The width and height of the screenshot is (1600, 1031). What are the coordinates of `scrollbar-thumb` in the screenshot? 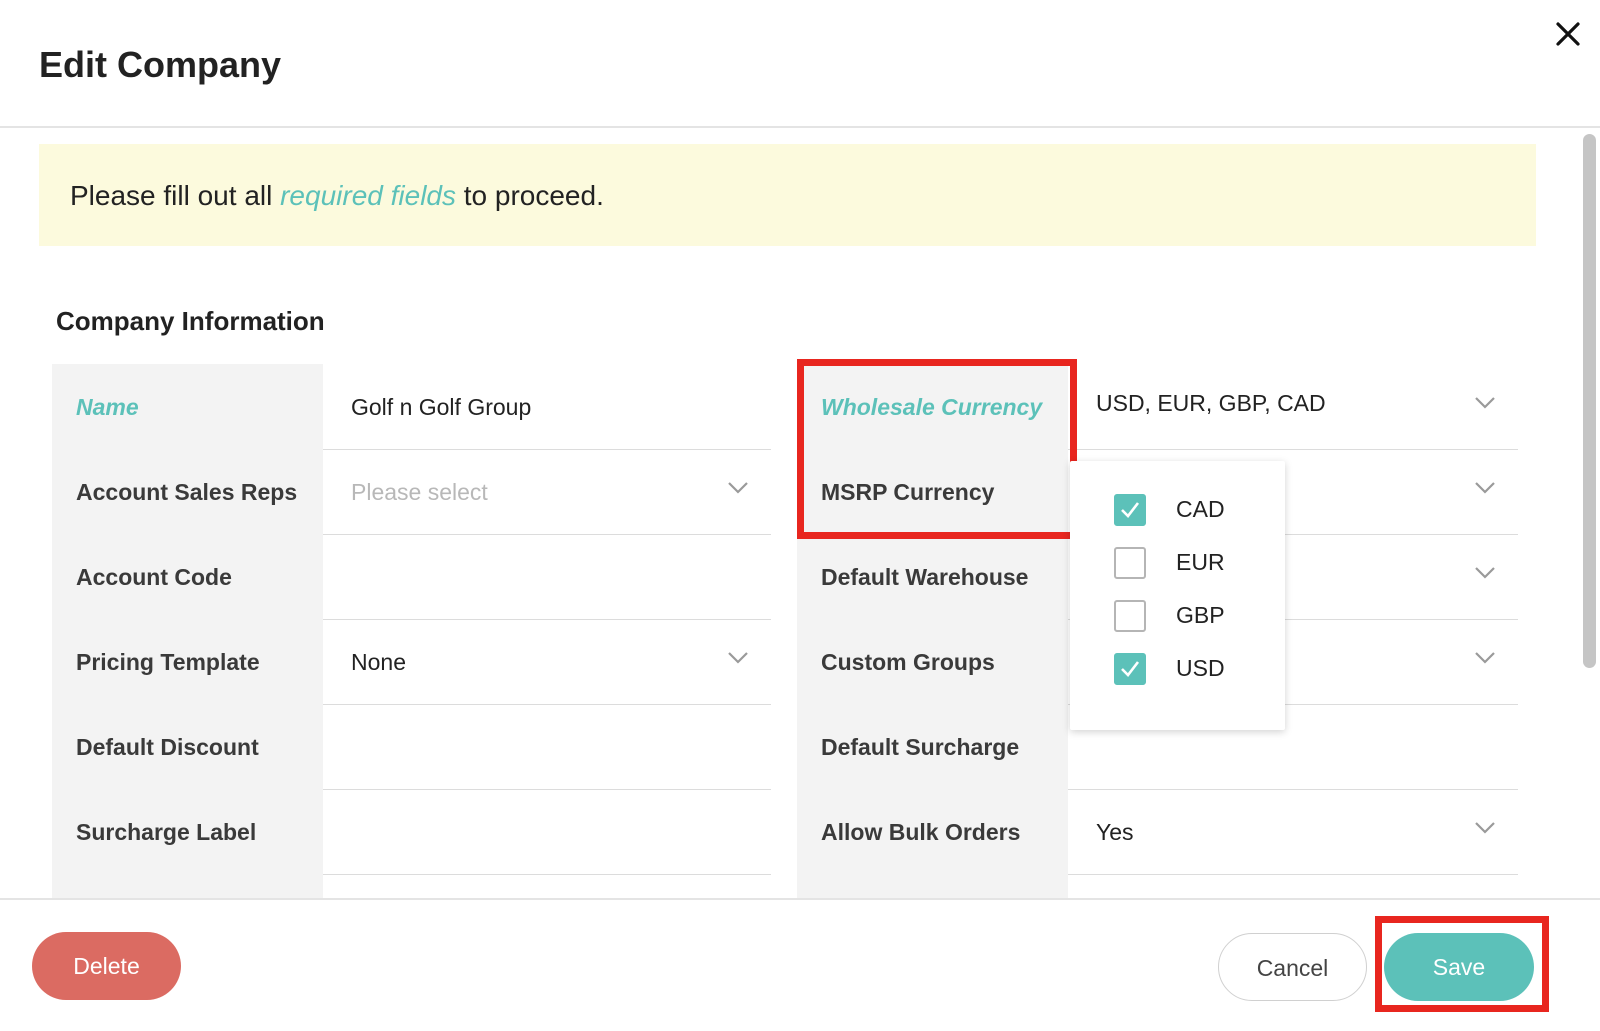 It's located at (1589, 401).